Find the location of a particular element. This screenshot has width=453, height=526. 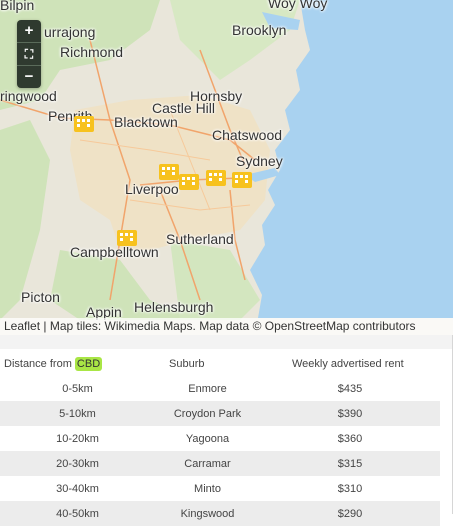

zoom-in-button: + is located at coordinates (29, 31).